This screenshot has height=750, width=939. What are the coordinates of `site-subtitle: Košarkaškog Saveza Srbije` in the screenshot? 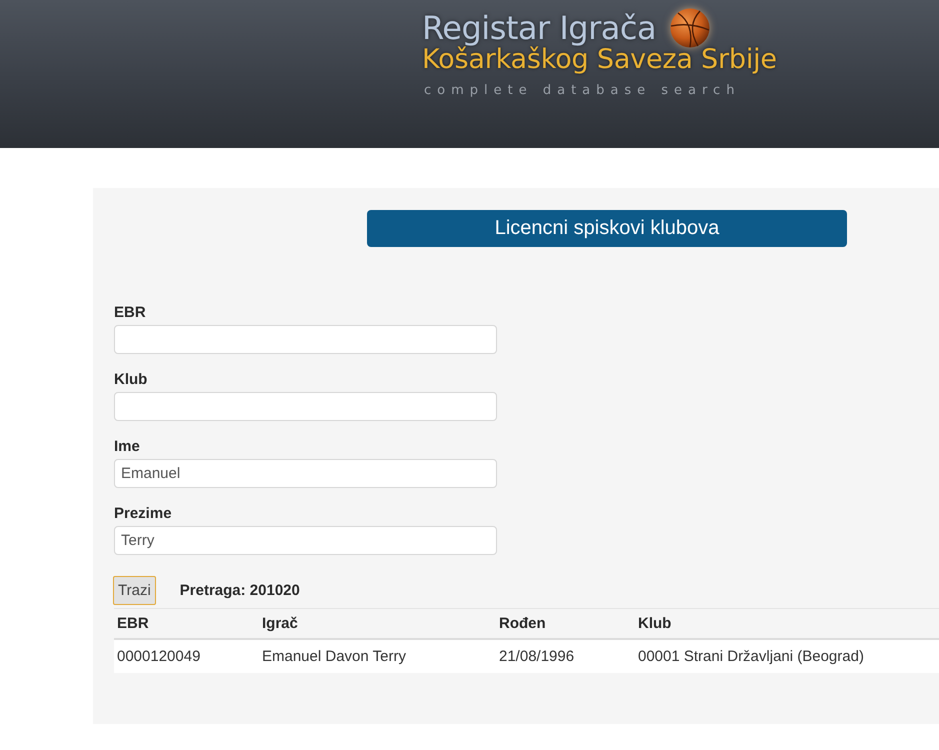 It's located at (599, 59).